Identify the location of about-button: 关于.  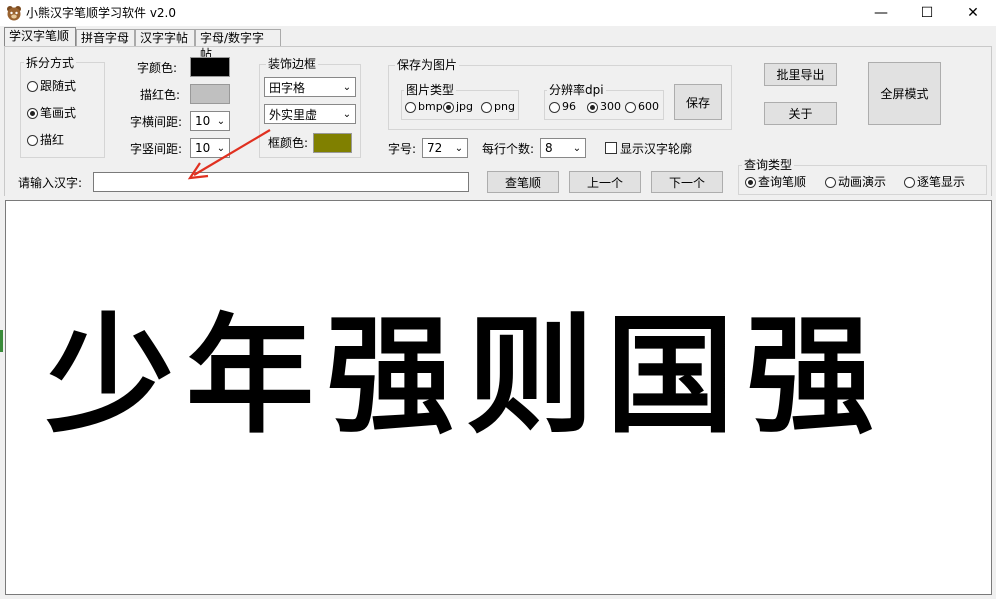
(800, 113).